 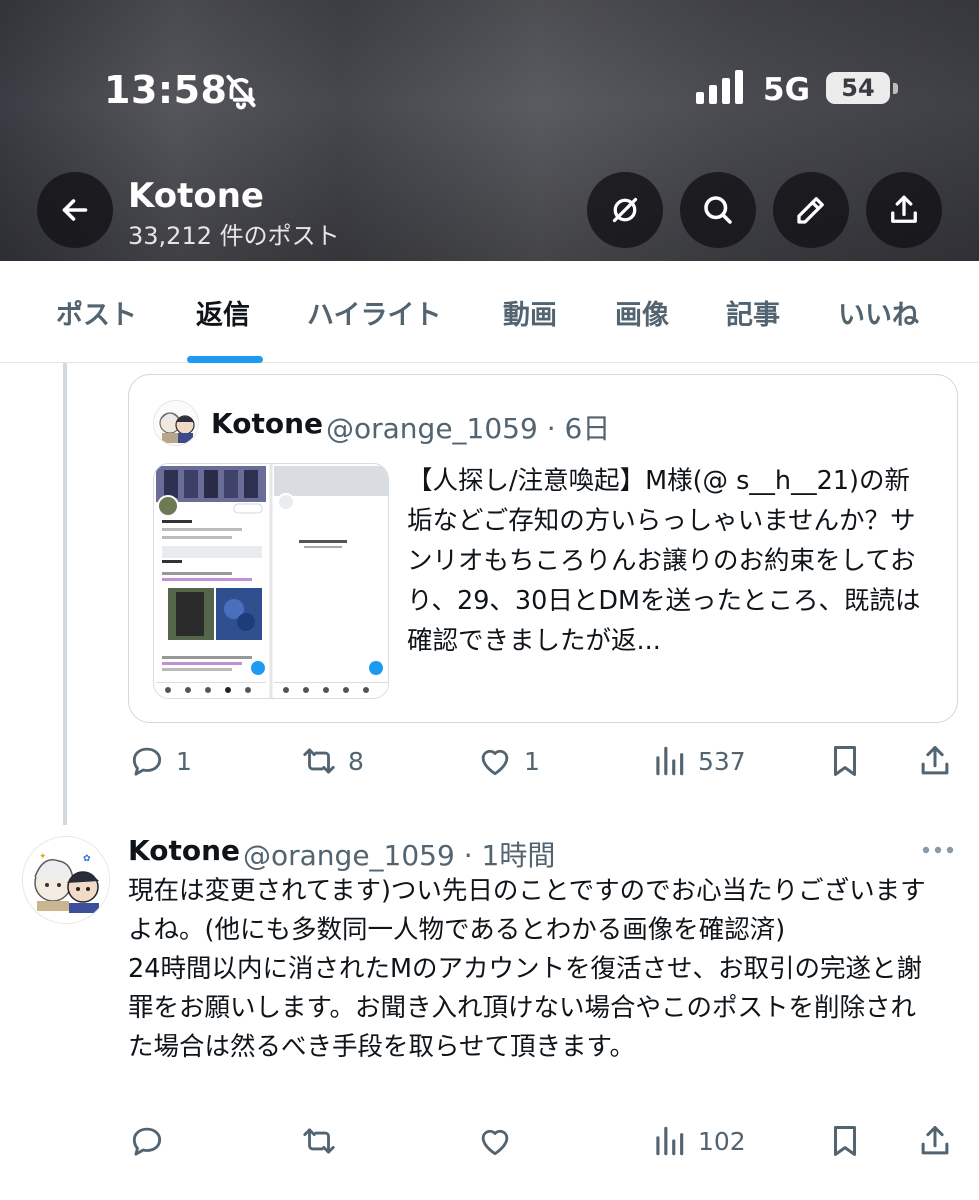 What do you see at coordinates (938, 850) in the screenshot?
I see `more-options-icon` at bounding box center [938, 850].